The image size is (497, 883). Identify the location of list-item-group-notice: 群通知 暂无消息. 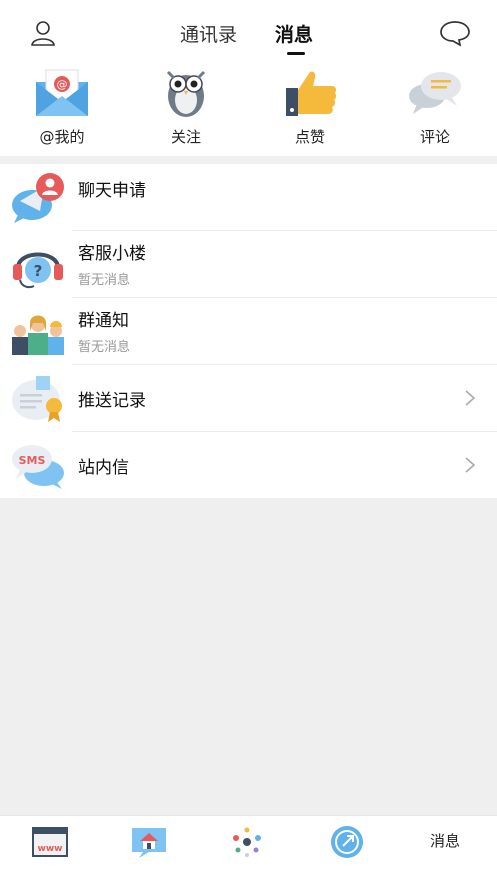
(248, 331).